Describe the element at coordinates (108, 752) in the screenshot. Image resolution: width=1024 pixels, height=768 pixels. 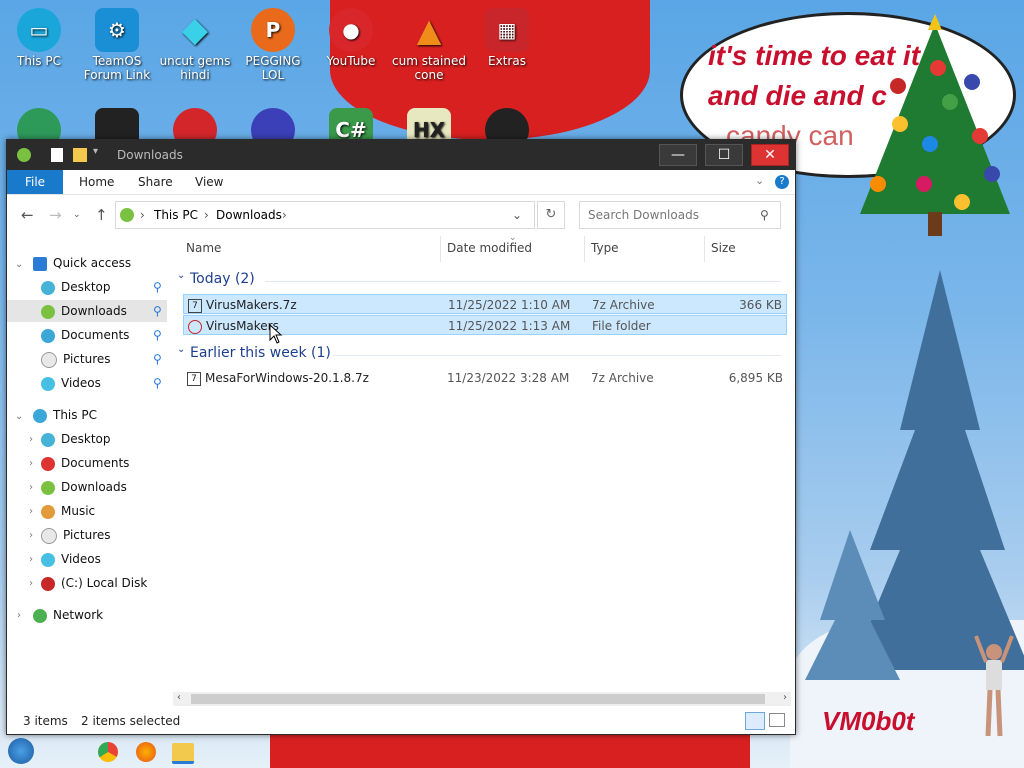
I see `chrome-icon` at that location.